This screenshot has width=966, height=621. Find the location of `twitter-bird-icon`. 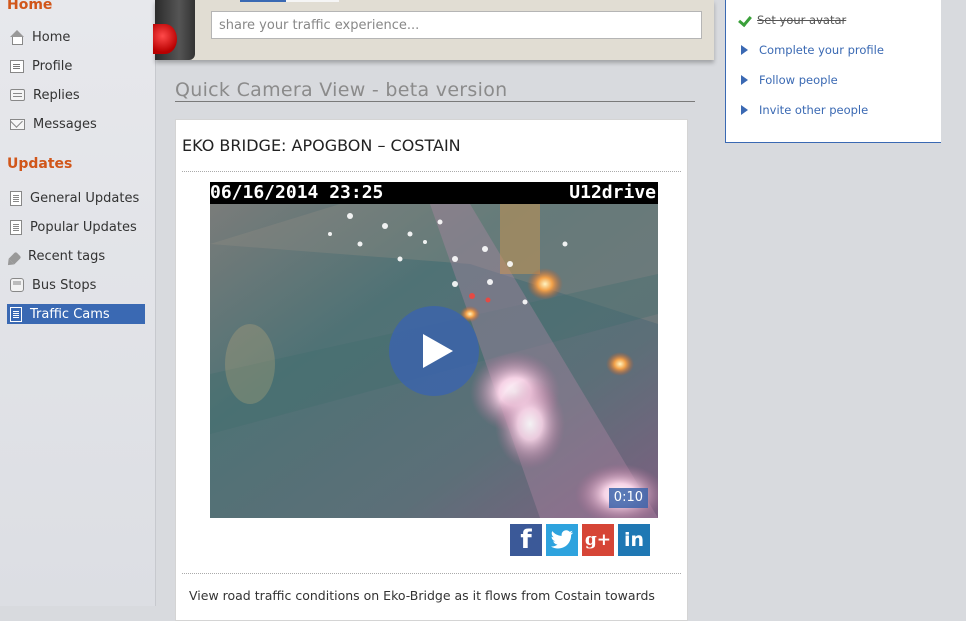

twitter-bird-icon is located at coordinates (562, 539).